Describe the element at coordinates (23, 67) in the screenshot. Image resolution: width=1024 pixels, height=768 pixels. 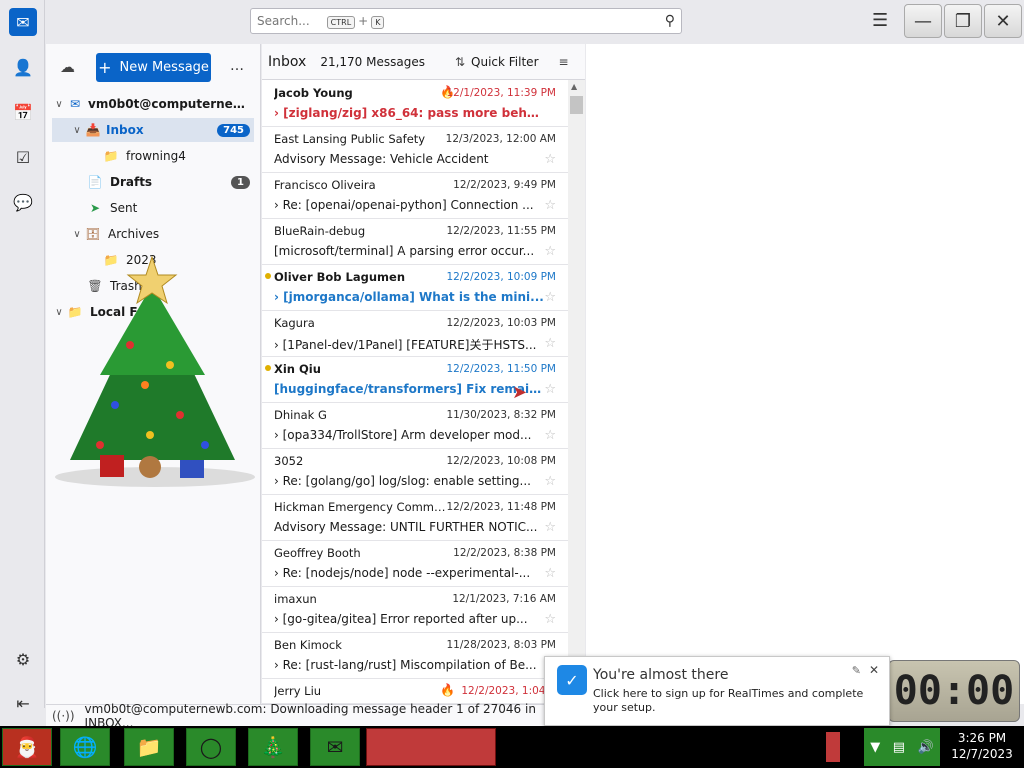
I see `address-book-icon: 👤` at that location.